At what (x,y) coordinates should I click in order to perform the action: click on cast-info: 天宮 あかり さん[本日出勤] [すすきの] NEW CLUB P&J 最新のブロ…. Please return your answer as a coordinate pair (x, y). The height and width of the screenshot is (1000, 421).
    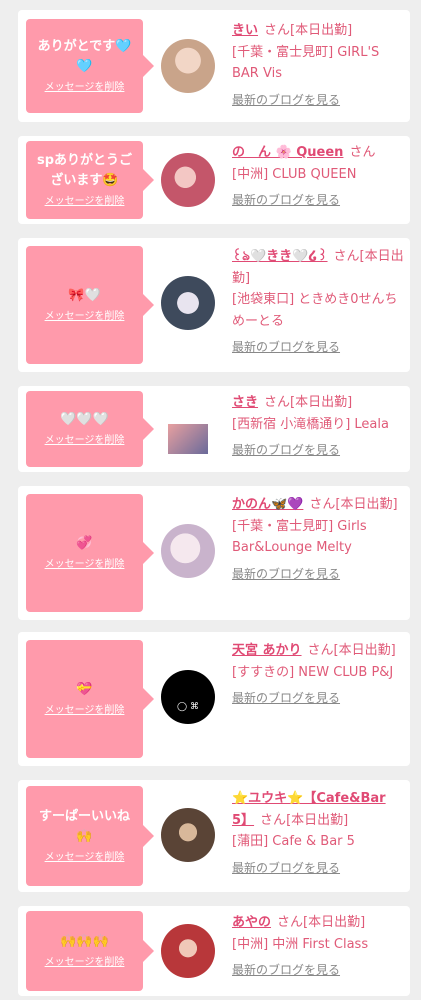
    Looking at the image, I should click on (318, 675).